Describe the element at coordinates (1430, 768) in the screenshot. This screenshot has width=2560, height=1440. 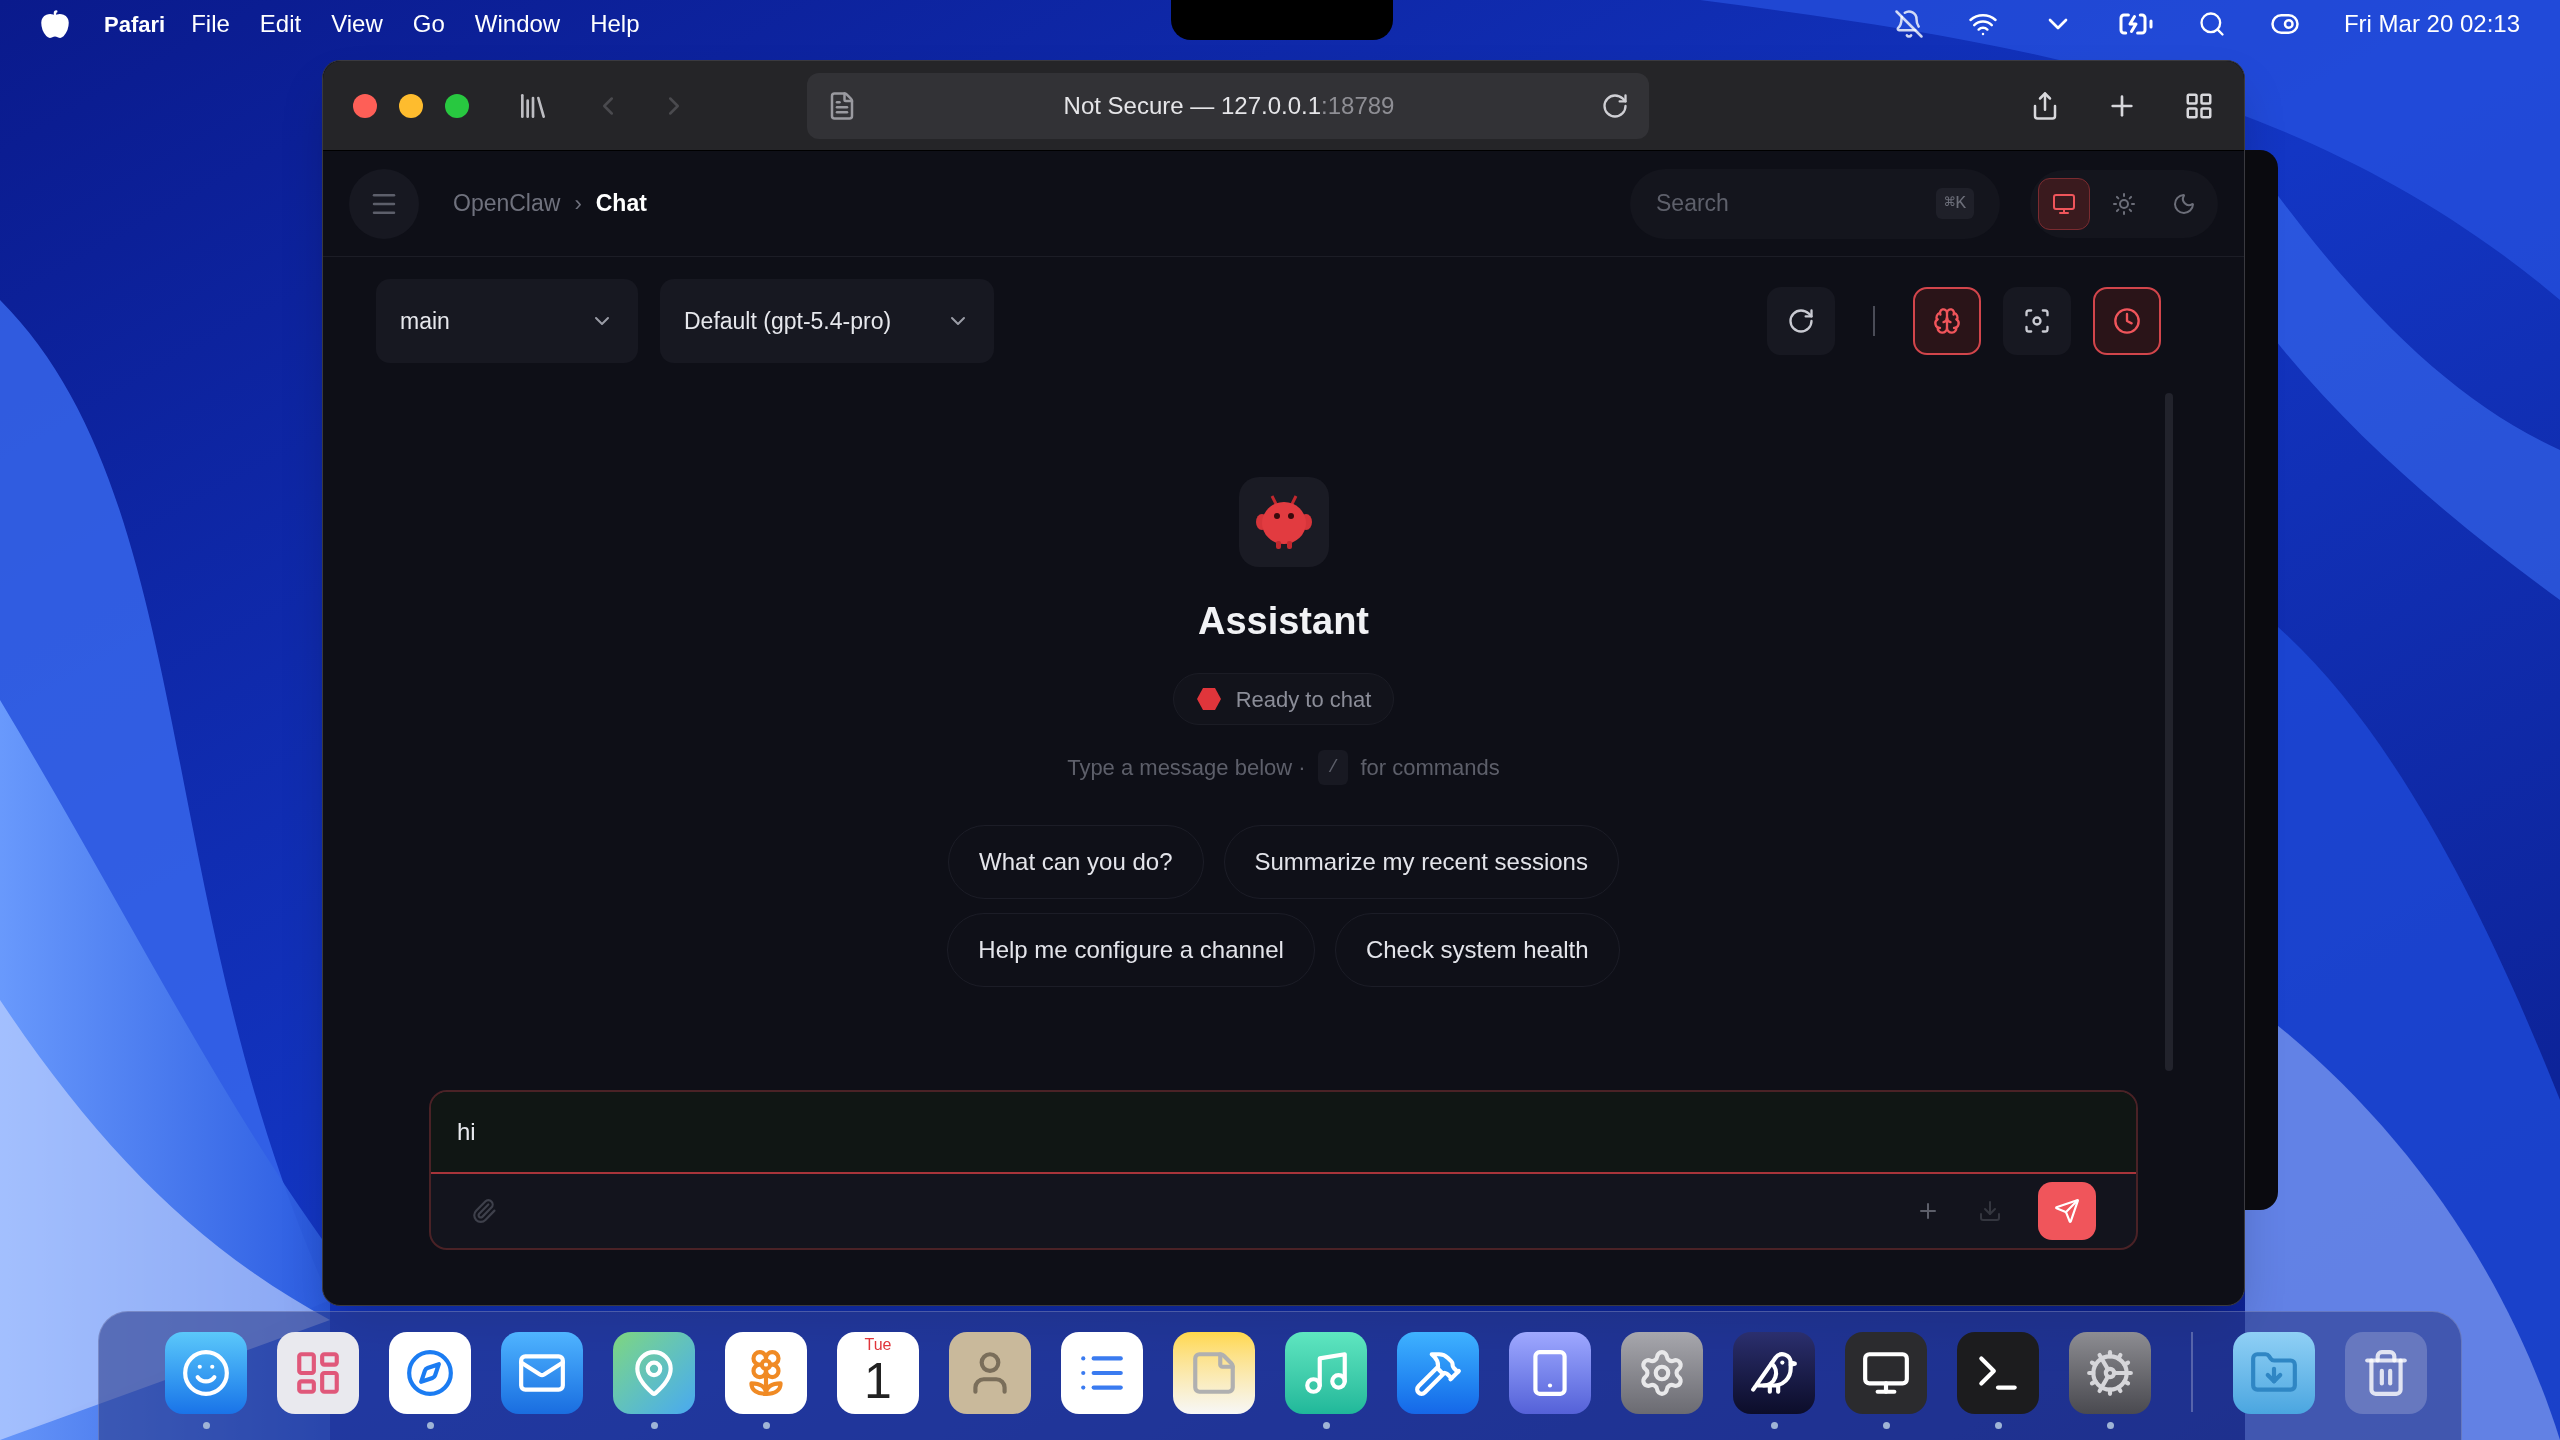
I see `hint-text: for commands` at that location.